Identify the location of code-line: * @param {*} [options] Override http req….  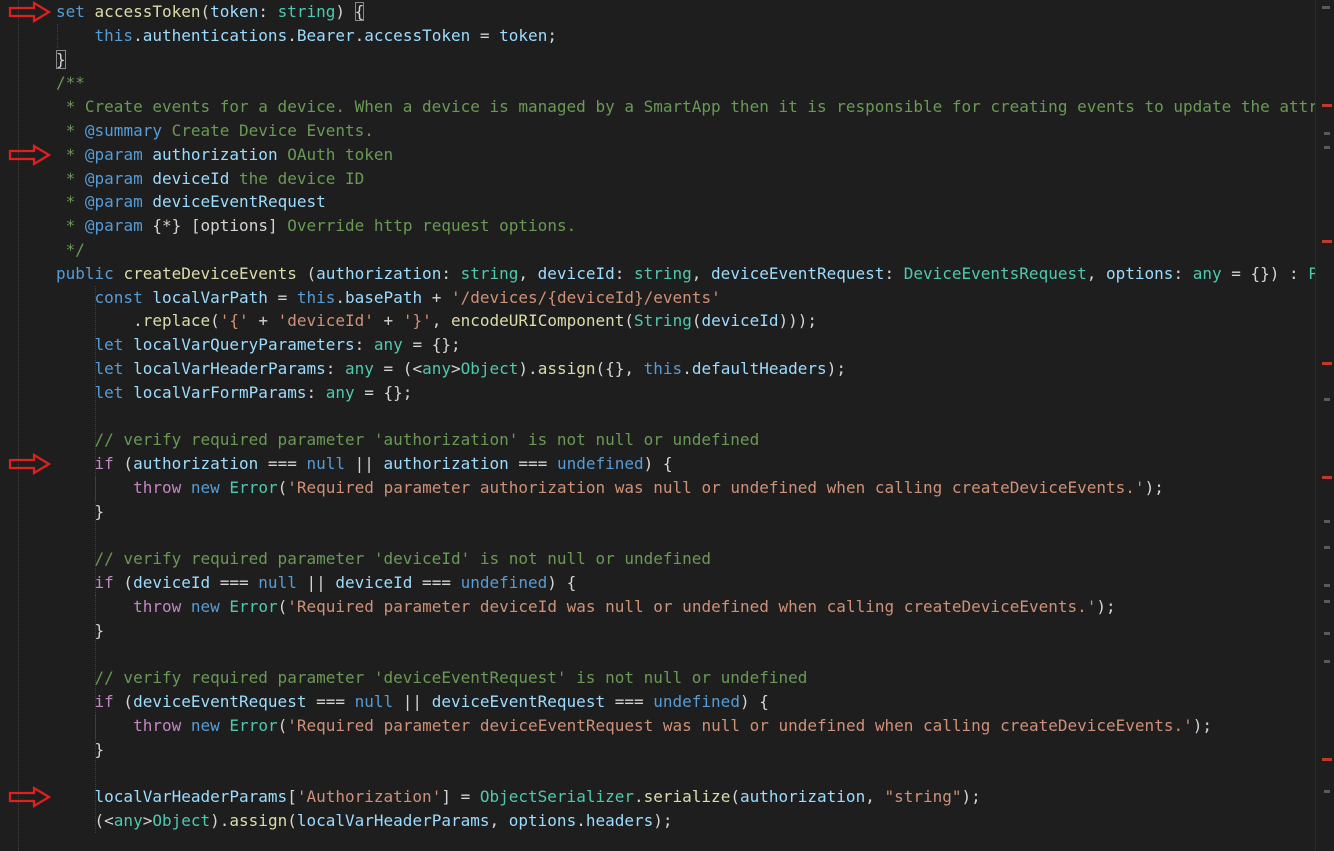
(316, 225).